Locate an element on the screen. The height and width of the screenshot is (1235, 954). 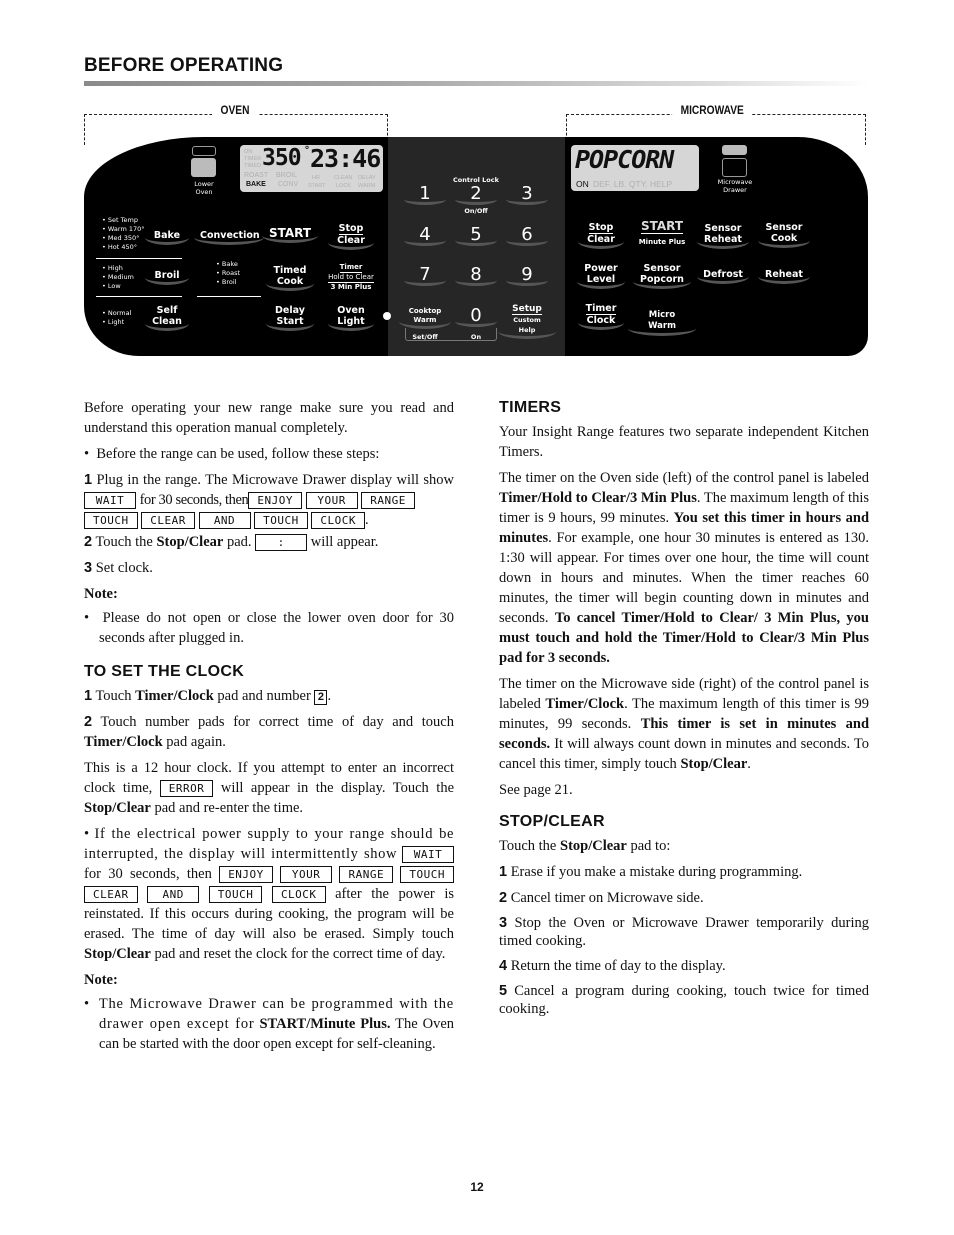
timer-hold-to-clear-button: Timer Hold to Clear 3 Min Plus is located at coordinates (351, 277).